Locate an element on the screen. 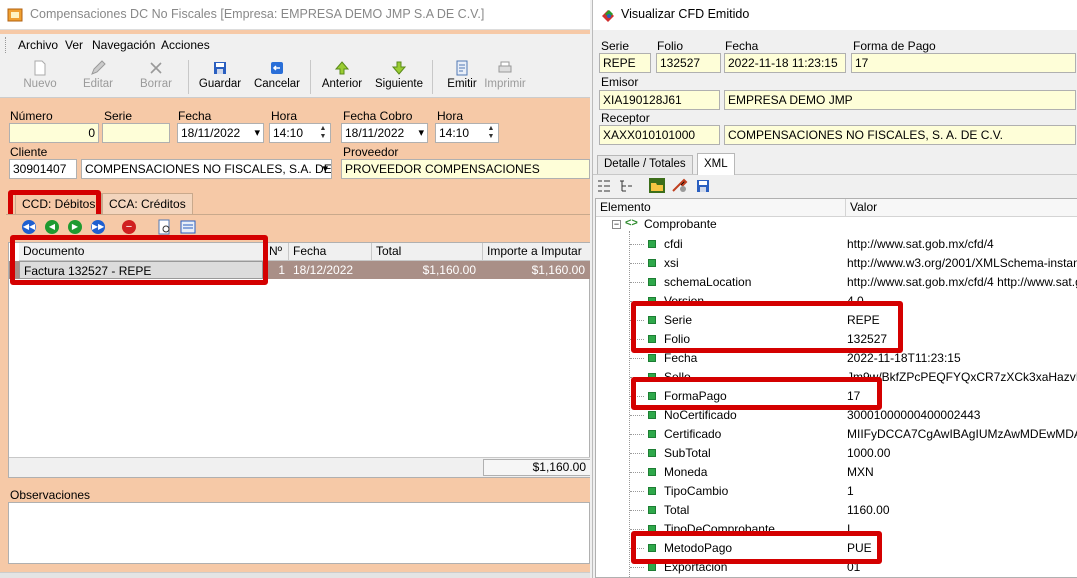 The image size is (1077, 578). tree-attribute-name: Moneda is located at coordinates (685, 472).